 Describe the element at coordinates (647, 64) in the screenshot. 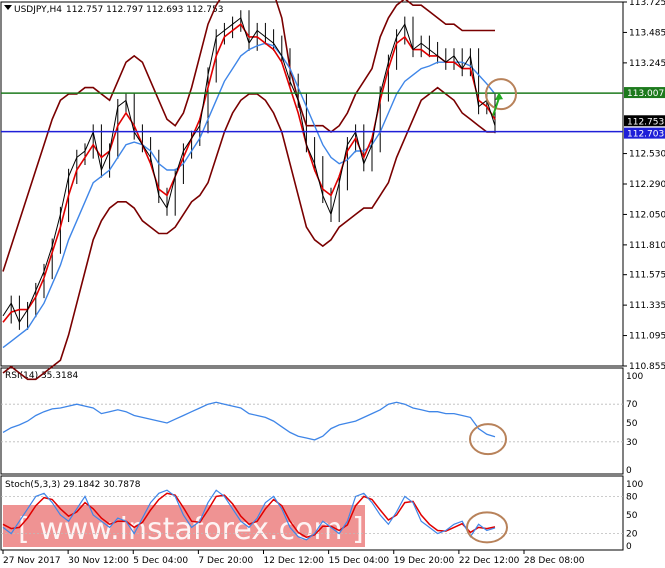

I see `y-tick-label: 113.245` at that location.